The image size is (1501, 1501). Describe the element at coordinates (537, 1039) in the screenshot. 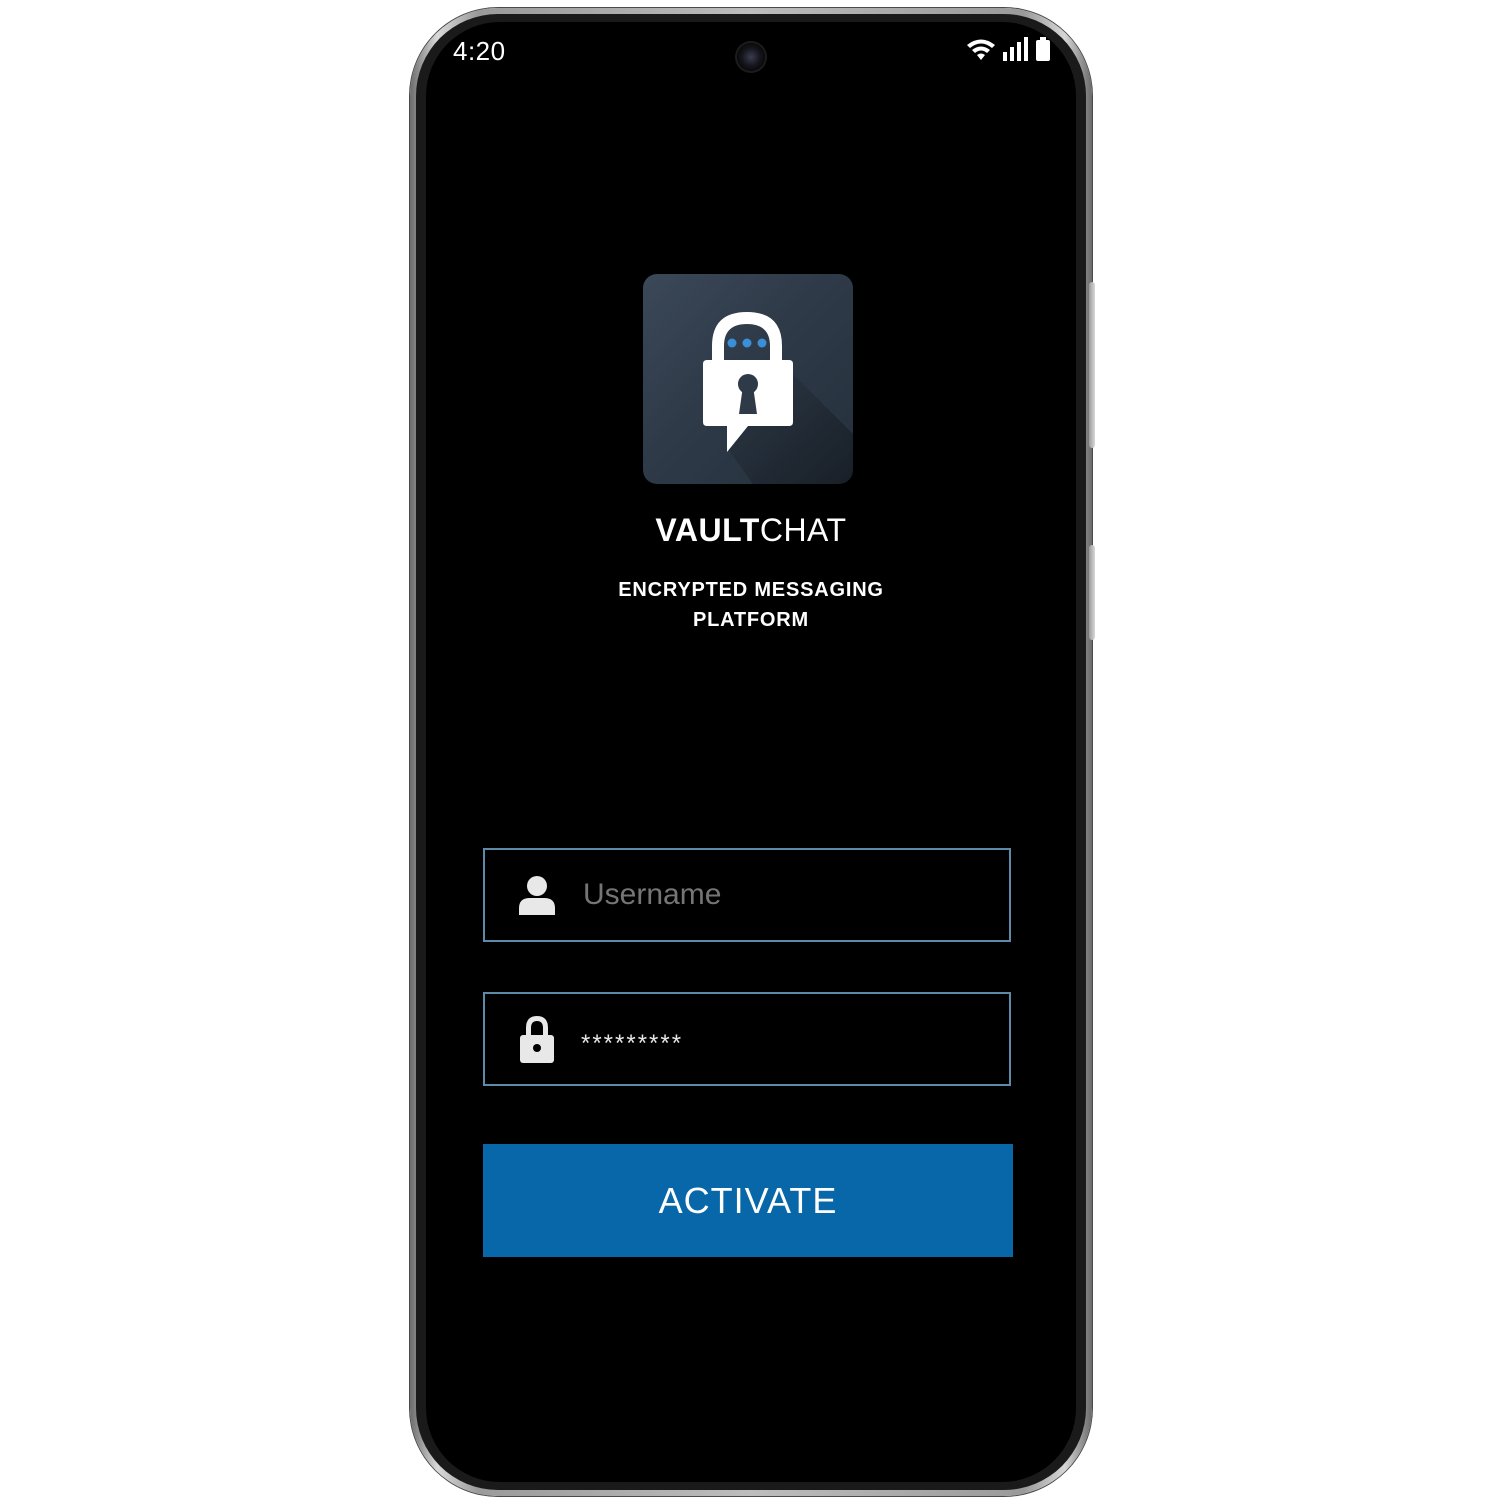

I see `lock-icon` at that location.